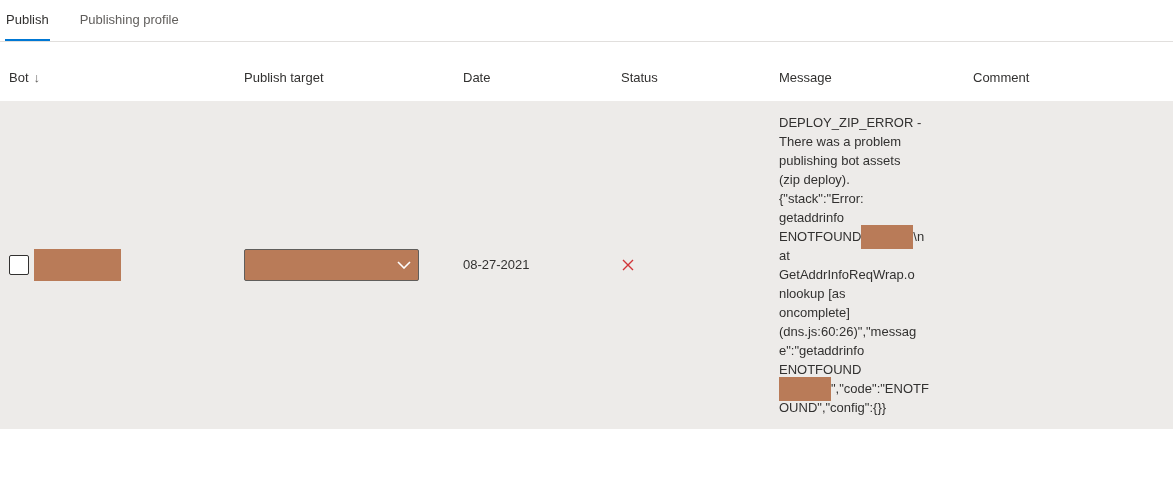 This screenshot has height=497, width=1173. I want to click on error-message: oncomplete], so click(814, 313).